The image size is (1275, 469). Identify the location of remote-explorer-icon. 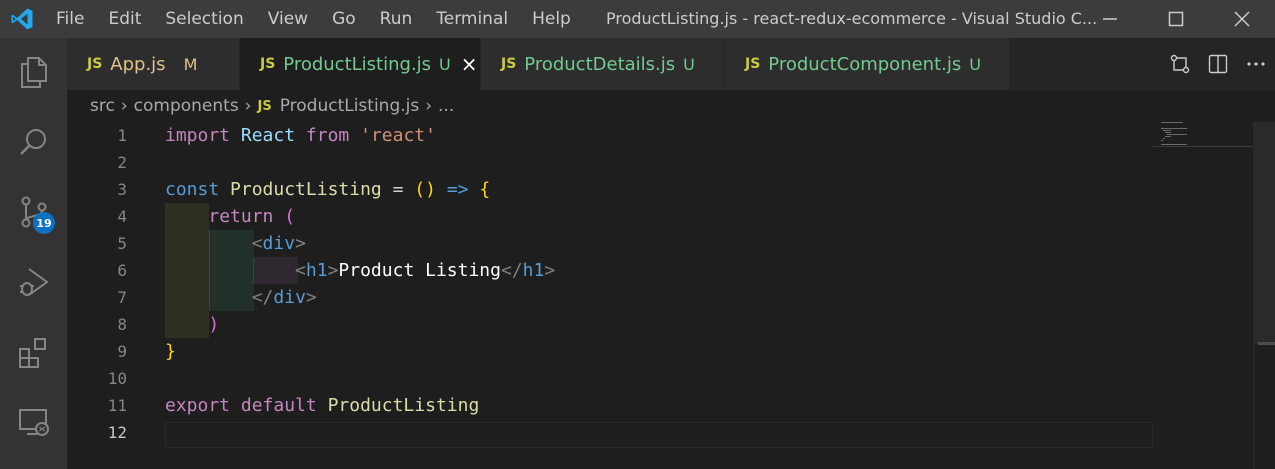
(33, 422).